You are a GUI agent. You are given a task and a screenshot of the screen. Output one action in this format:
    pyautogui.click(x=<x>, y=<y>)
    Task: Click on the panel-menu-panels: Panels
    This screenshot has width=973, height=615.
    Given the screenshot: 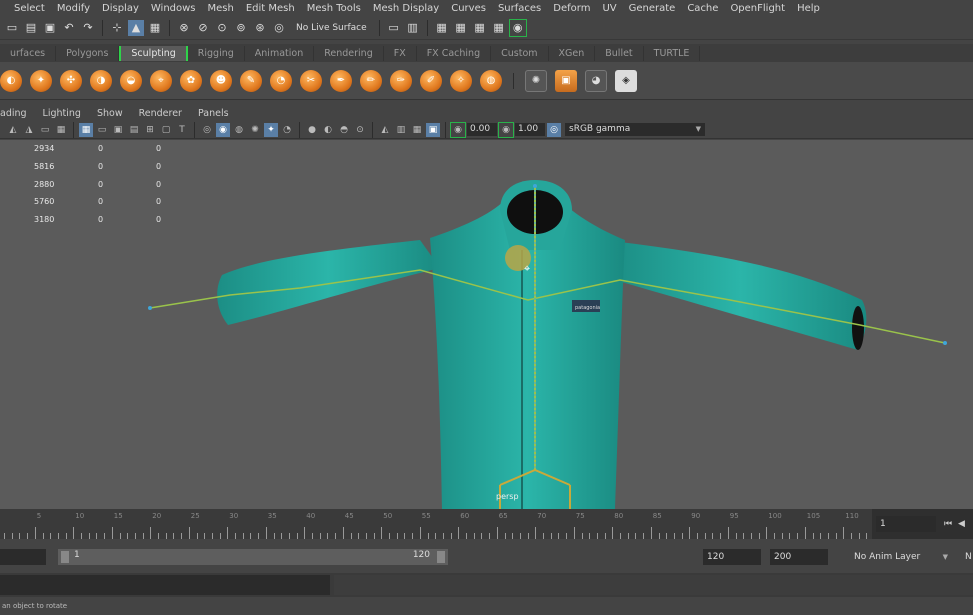 What is the action you would take?
    pyautogui.click(x=213, y=113)
    